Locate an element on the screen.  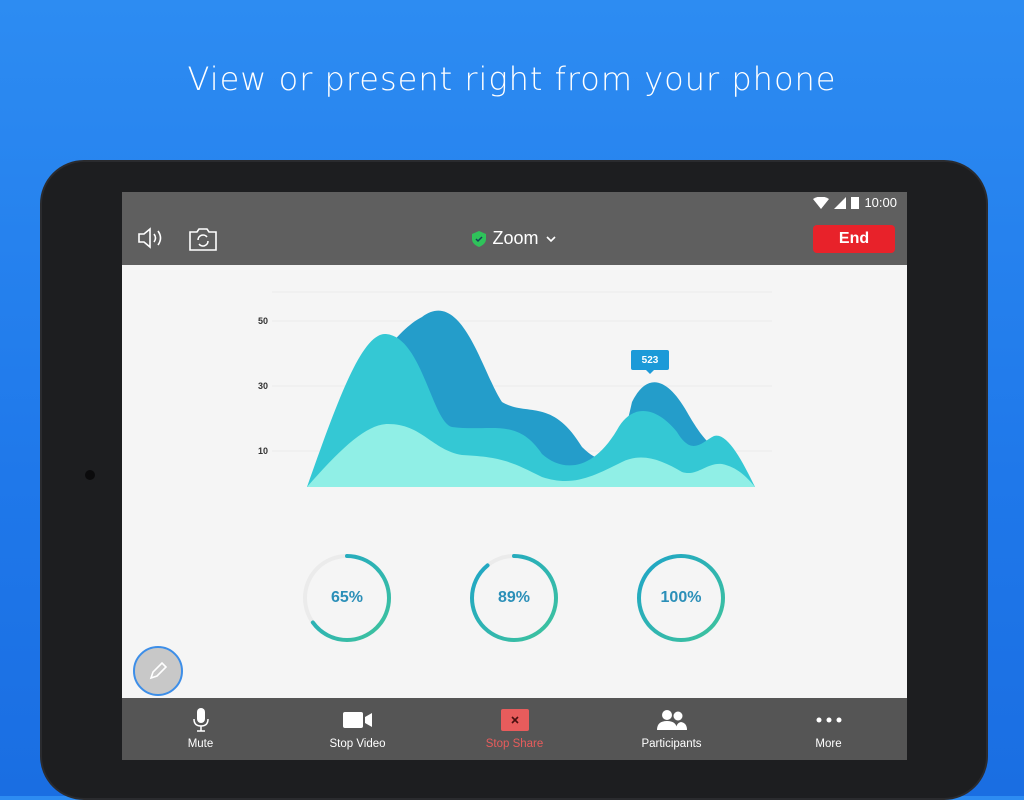
stop-video-button: Stop Video is located at coordinates (357, 729).